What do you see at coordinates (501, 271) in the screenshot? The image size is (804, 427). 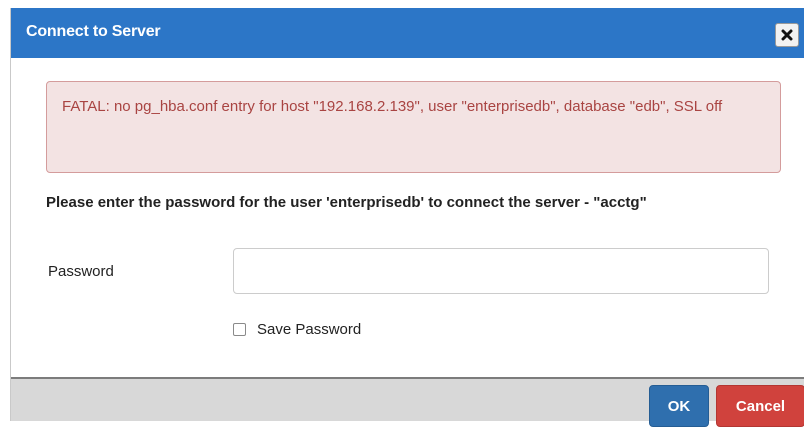 I see `password-input` at bounding box center [501, 271].